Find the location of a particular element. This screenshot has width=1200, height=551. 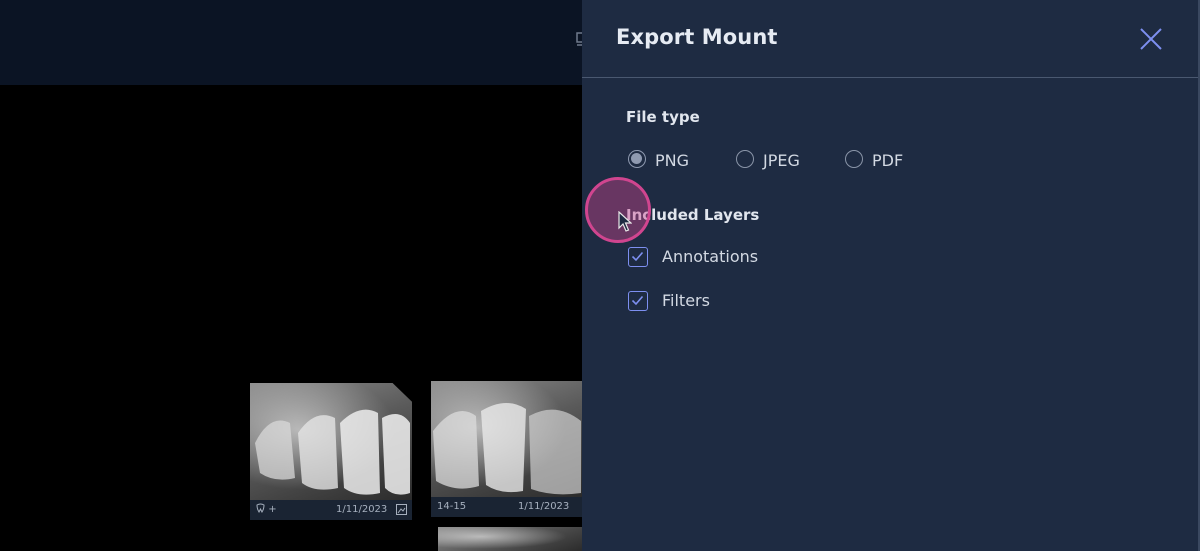

panel-title: Export Mount is located at coordinates (697, 37).